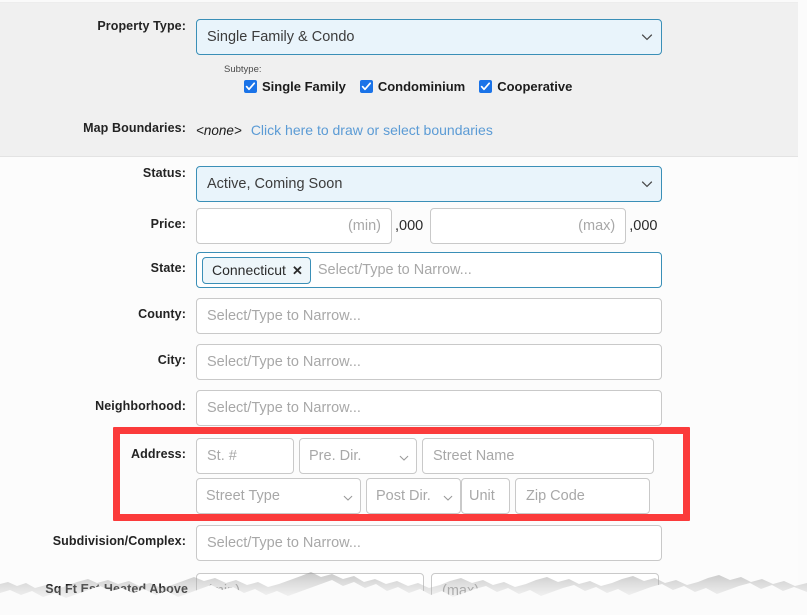  Describe the element at coordinates (297, 270) in the screenshot. I see `close-icon: ✕` at that location.